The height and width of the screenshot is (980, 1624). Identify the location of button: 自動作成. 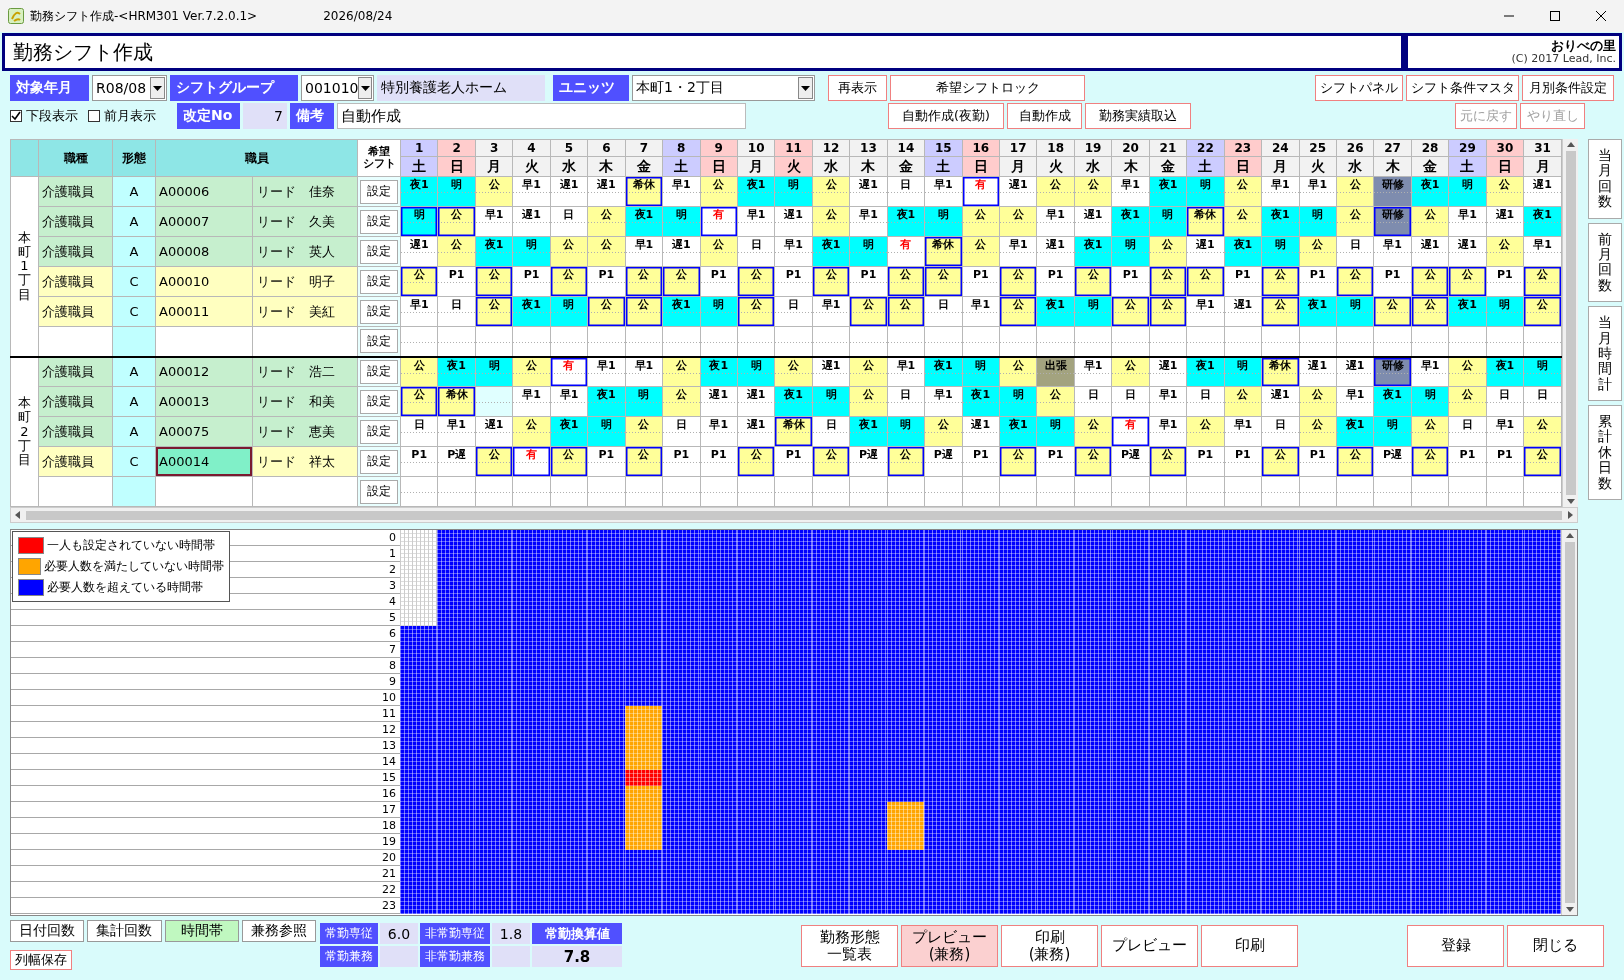
(1044, 116).